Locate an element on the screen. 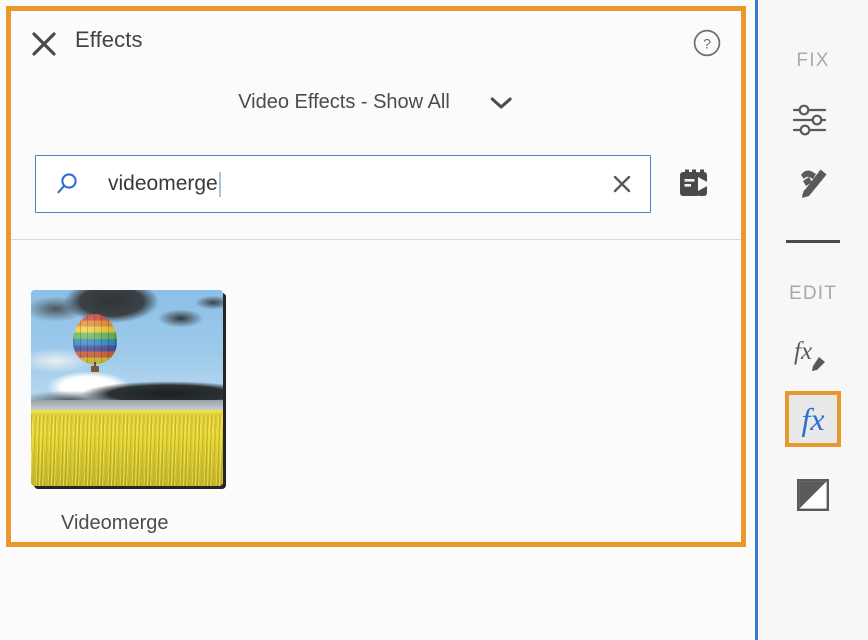 This screenshot has height=640, width=868. search-row: videomerge is located at coordinates (376, 188).